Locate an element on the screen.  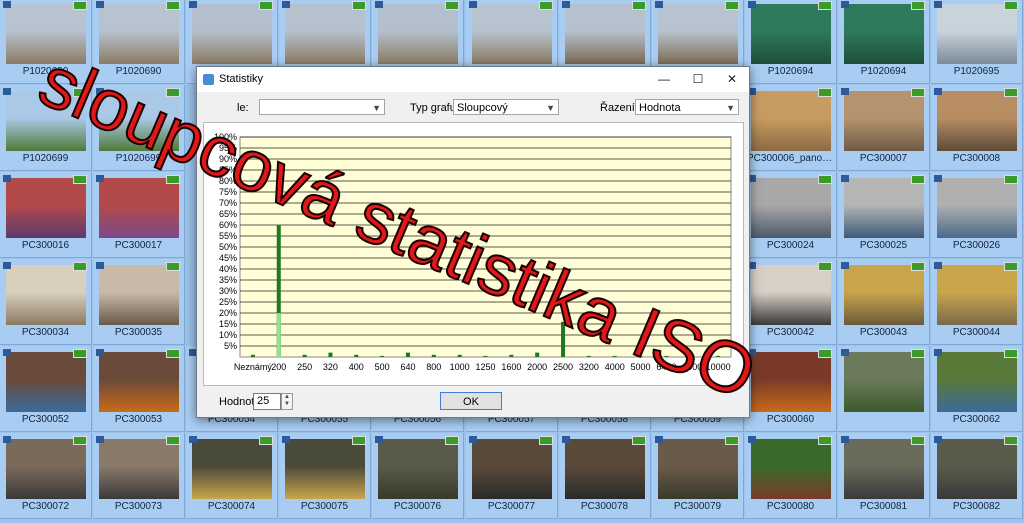
thumbnail: PC300052 is located at coordinates (46, 389).